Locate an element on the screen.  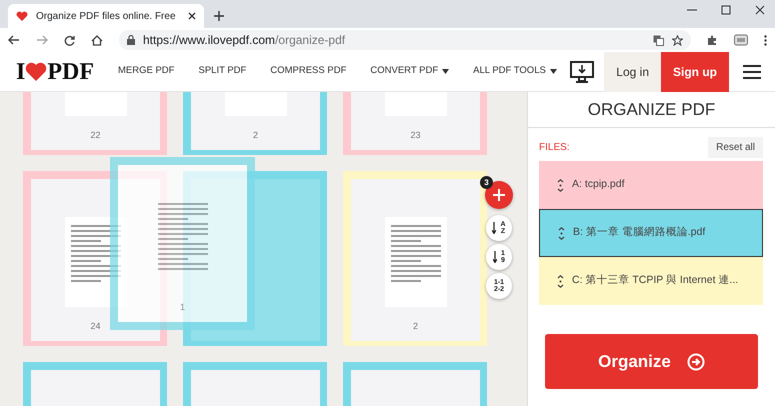
back-icon is located at coordinates (14, 40).